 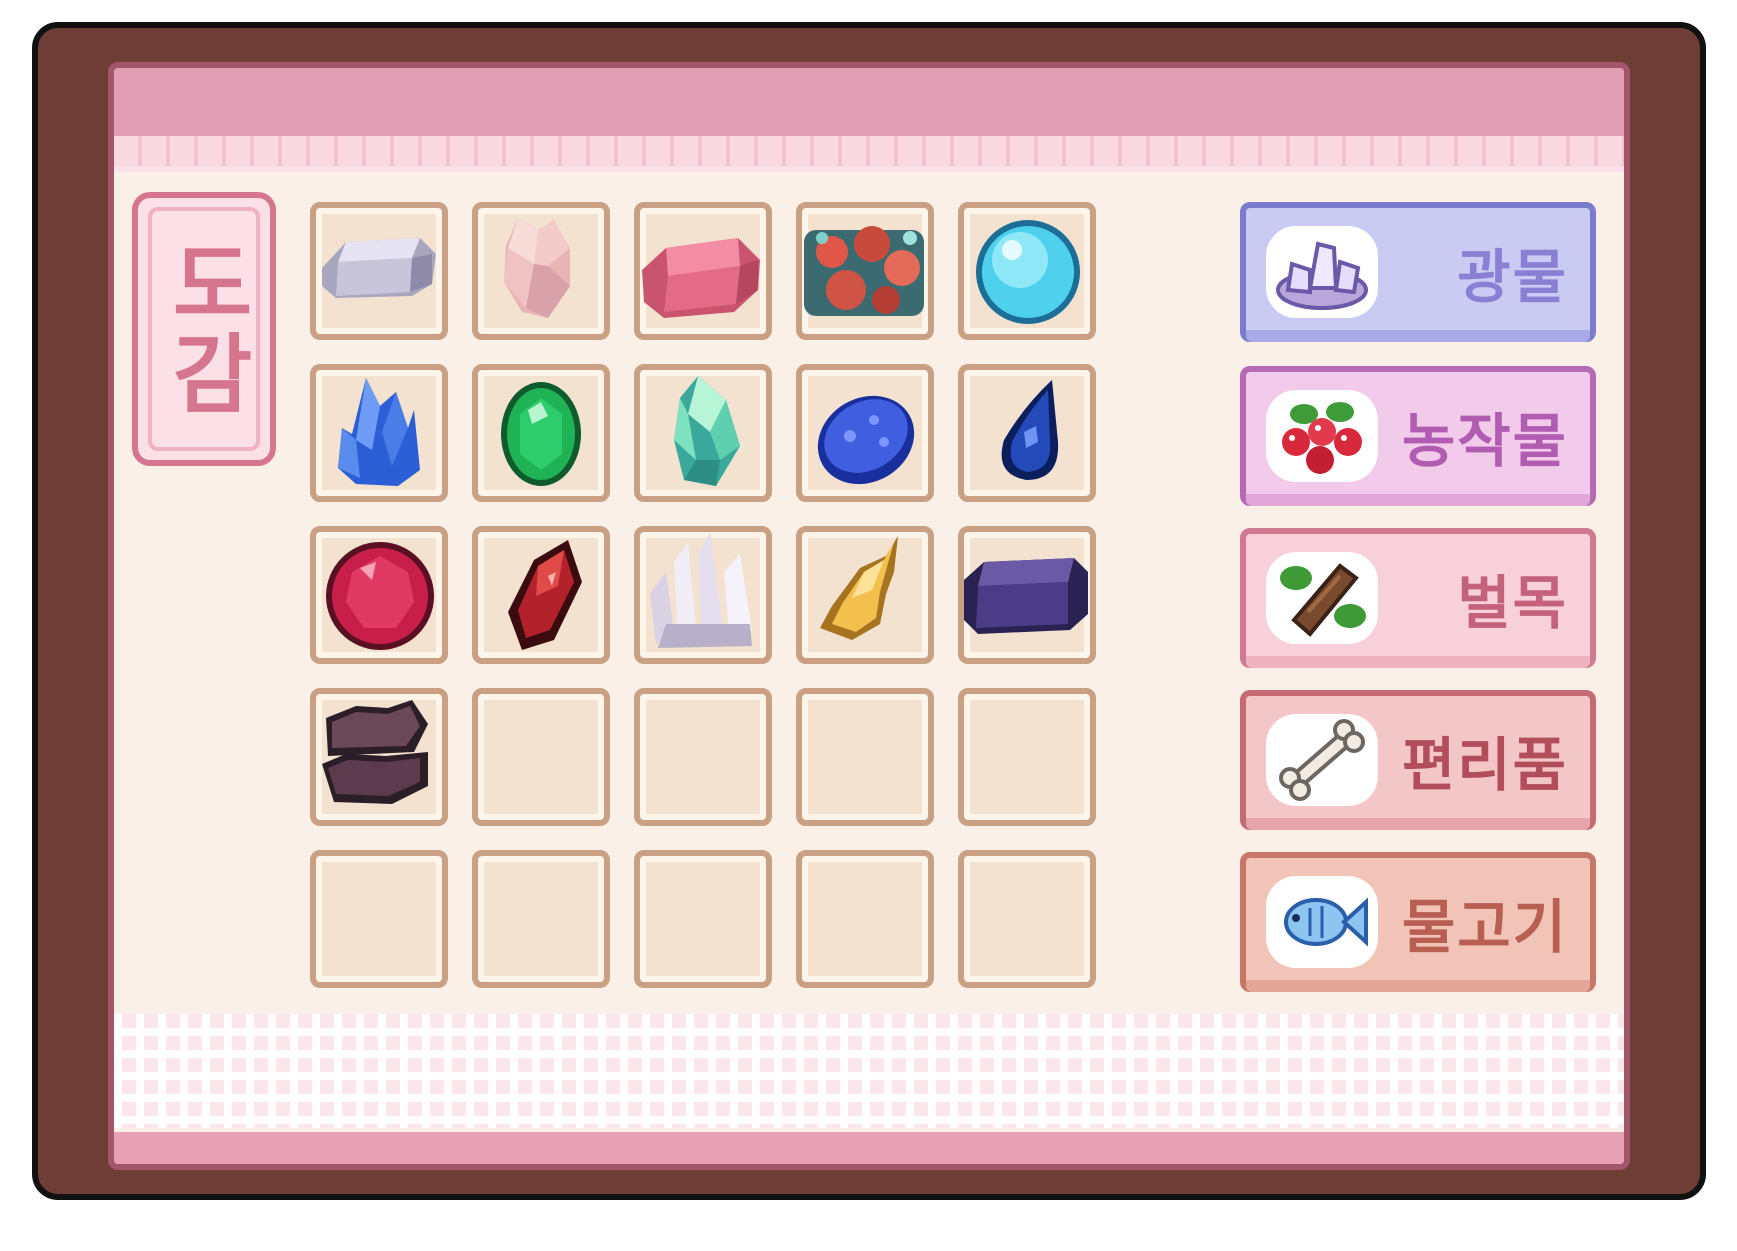 What do you see at coordinates (1484, 927) in the screenshot?
I see `category-label: 물고기` at bounding box center [1484, 927].